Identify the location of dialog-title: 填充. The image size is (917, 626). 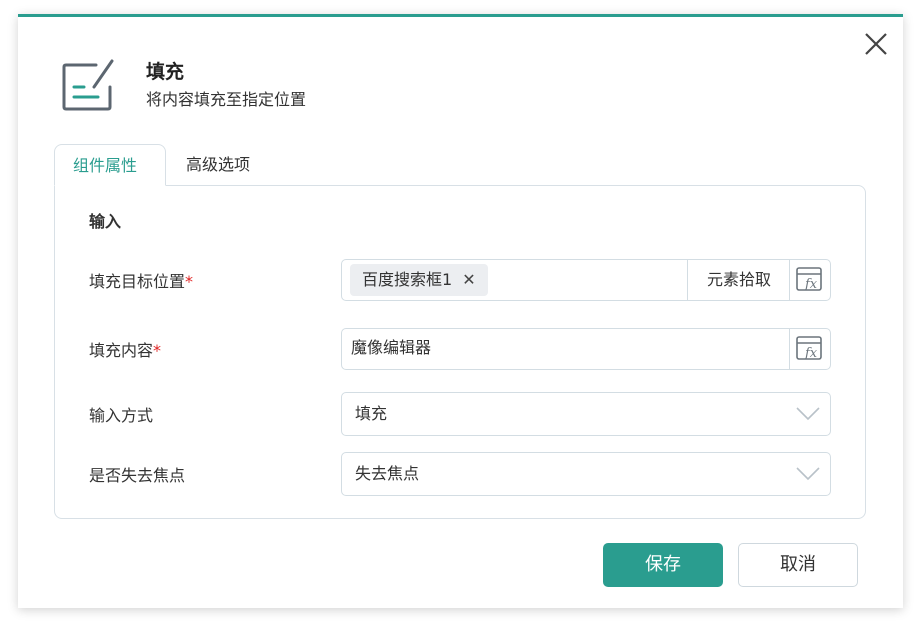
(165, 72).